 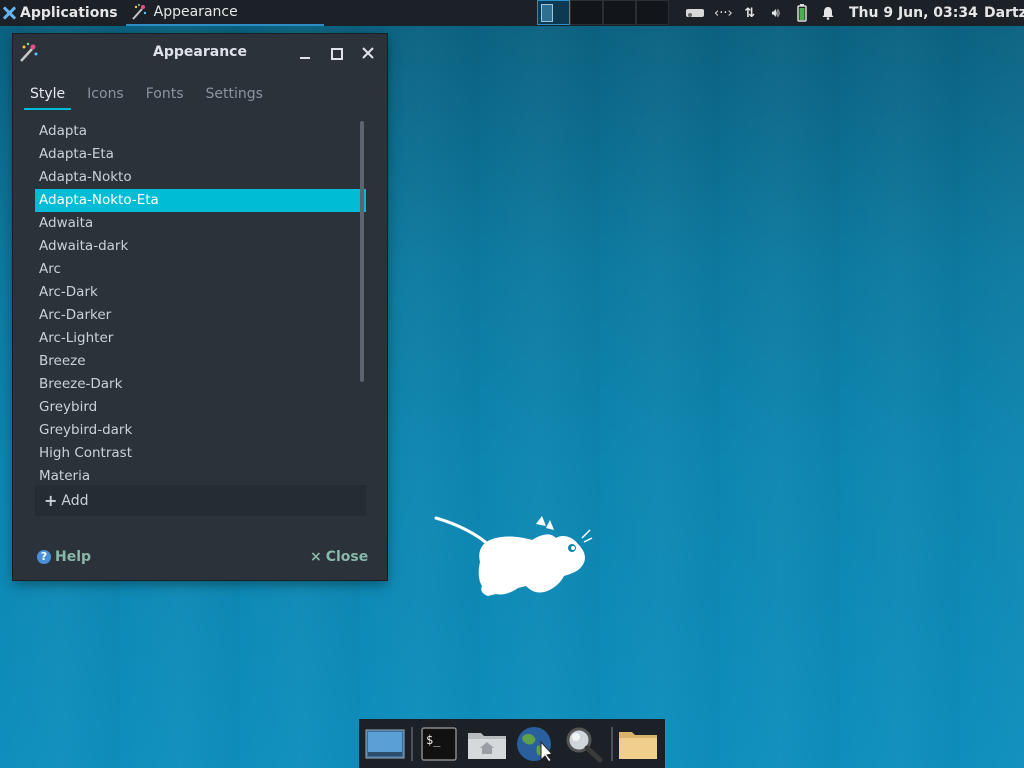 What do you see at coordinates (1004, 13) in the screenshot?
I see `user-menu: Dartz` at bounding box center [1004, 13].